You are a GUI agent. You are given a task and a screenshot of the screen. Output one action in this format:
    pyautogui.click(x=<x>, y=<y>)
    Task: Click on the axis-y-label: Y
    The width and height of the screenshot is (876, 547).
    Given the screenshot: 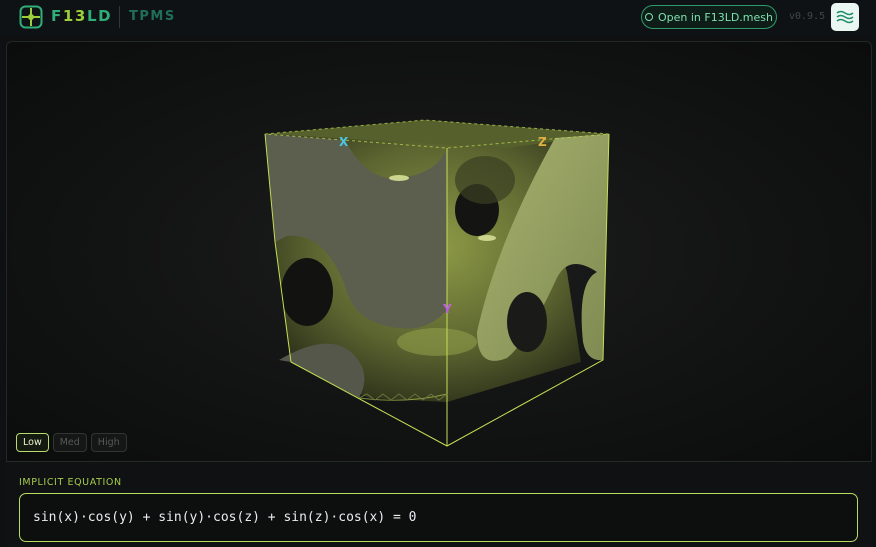 What is the action you would take?
    pyautogui.click(x=447, y=309)
    